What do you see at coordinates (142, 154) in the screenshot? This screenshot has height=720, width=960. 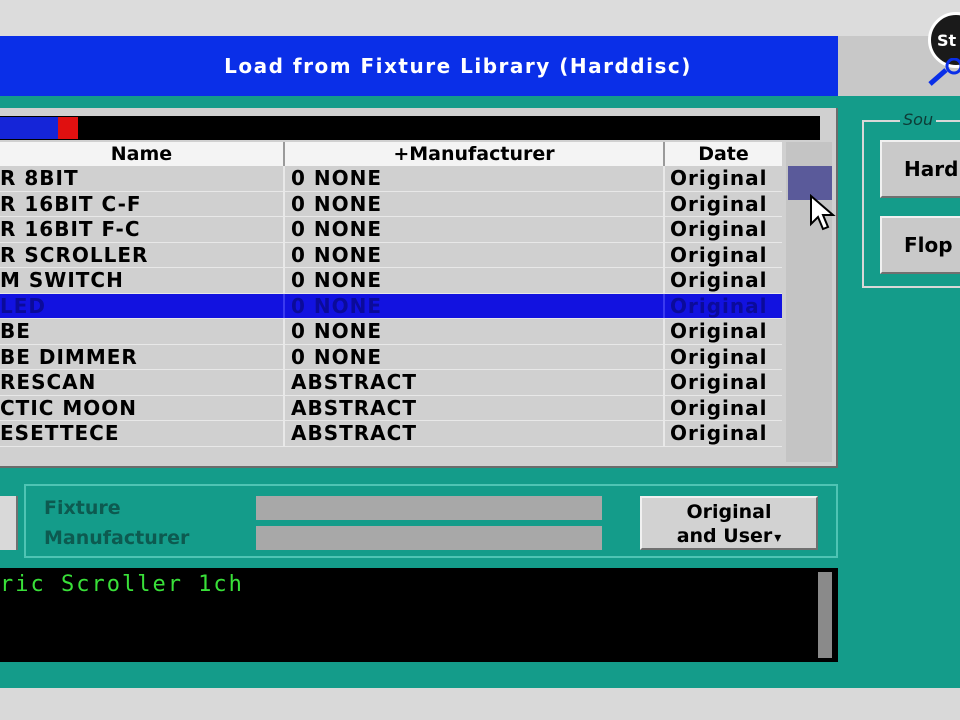 I see `column-header-name: Name` at bounding box center [142, 154].